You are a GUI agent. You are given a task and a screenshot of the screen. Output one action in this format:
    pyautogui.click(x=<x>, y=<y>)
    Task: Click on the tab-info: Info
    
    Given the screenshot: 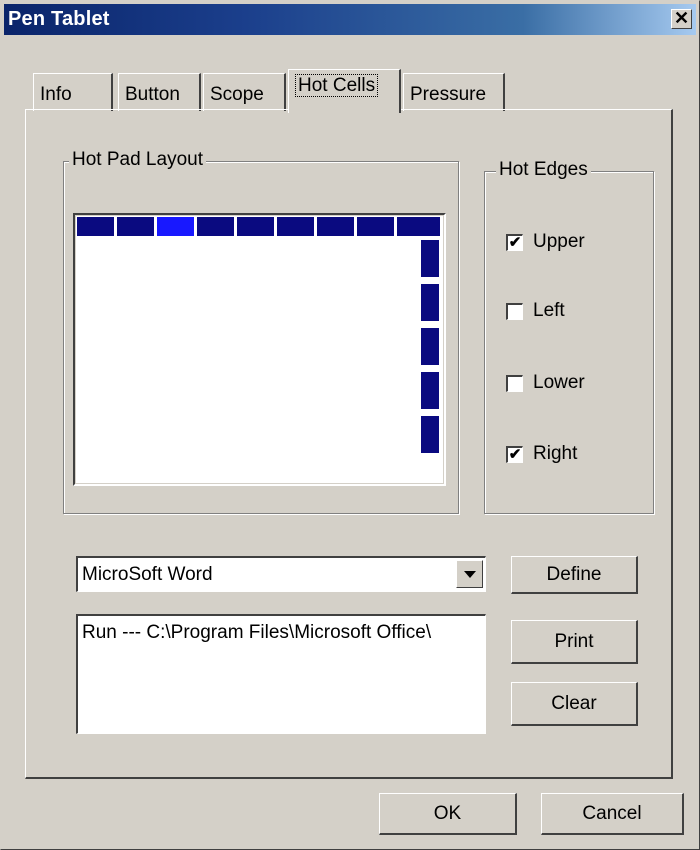 What is the action you would take?
    pyautogui.click(x=73, y=92)
    